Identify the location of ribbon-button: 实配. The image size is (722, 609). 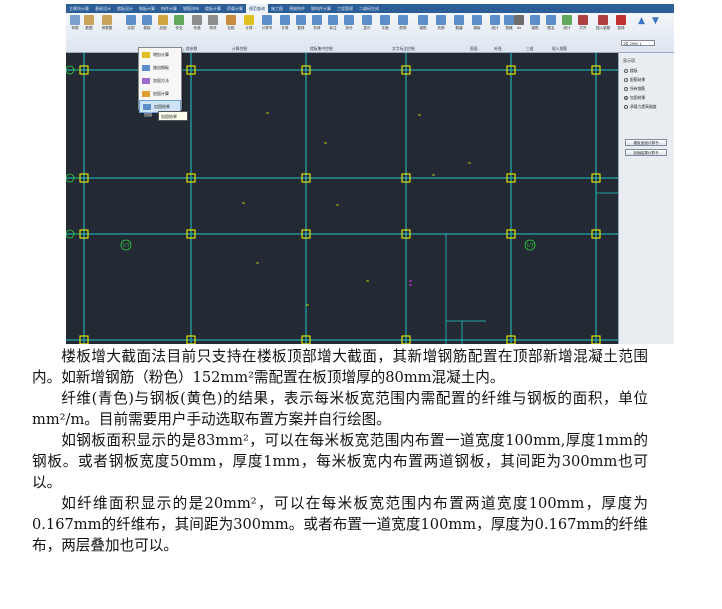
(131, 30).